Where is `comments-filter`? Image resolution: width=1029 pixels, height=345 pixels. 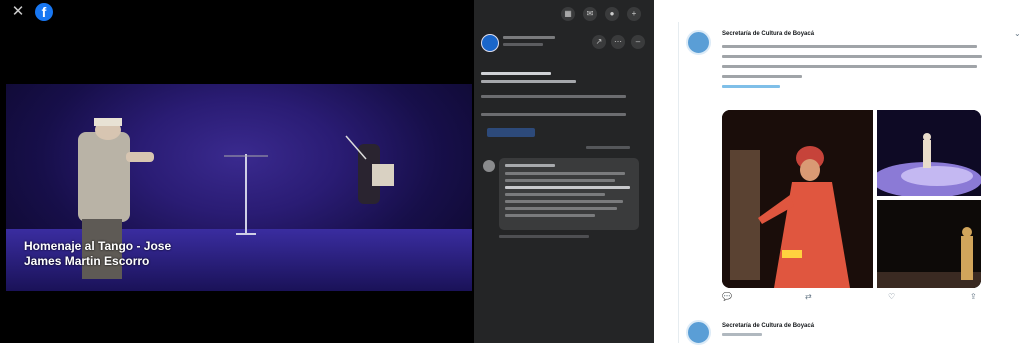 comments-filter is located at coordinates (608, 147).